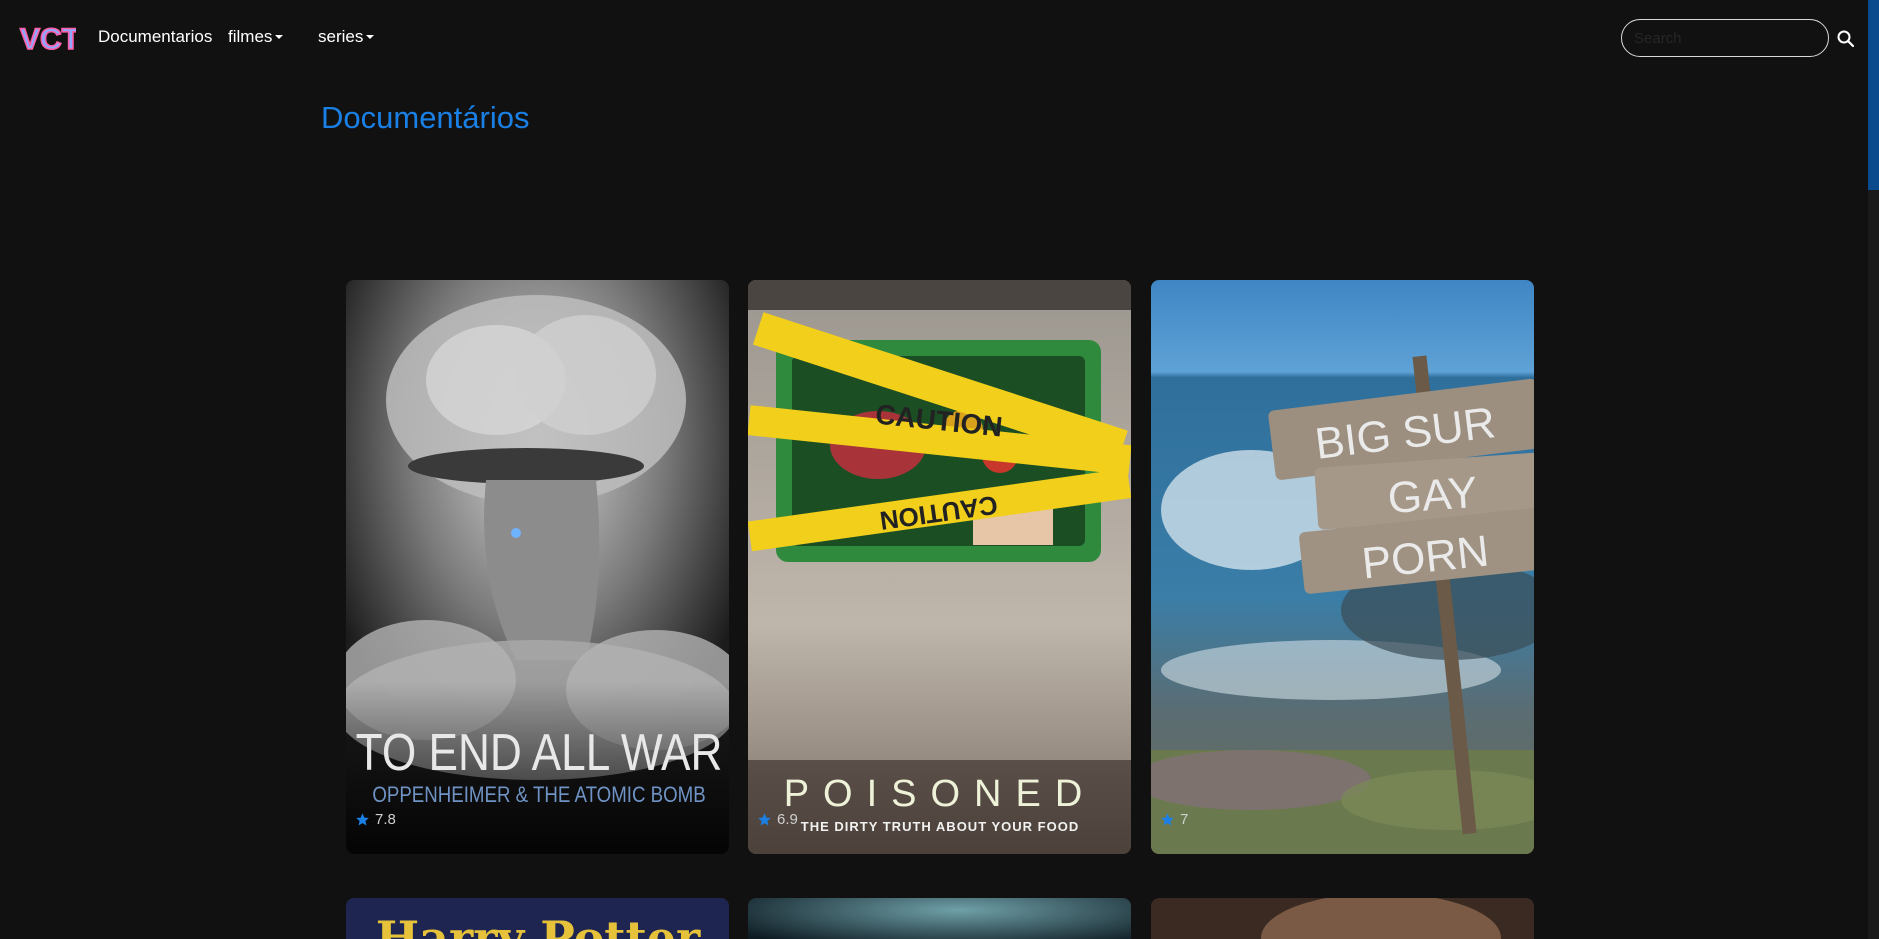 The height and width of the screenshot is (939, 1879). What do you see at coordinates (1873, 95) in the screenshot?
I see `scrollbar-thumb` at bounding box center [1873, 95].